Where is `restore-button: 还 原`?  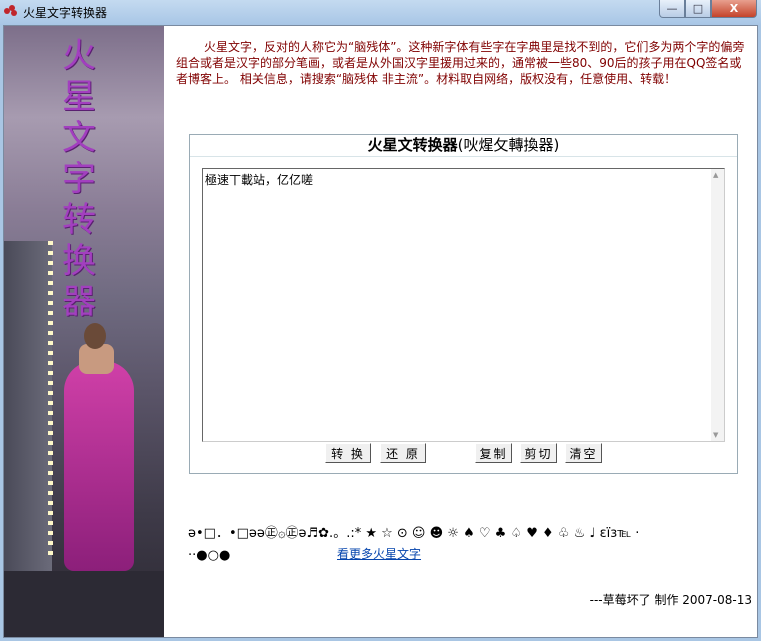 restore-button: 还 原 is located at coordinates (403, 453).